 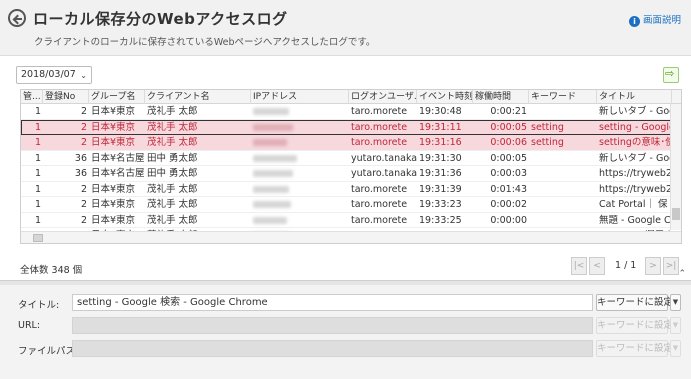 What do you see at coordinates (332, 325) in the screenshot?
I see `url-field` at bounding box center [332, 325].